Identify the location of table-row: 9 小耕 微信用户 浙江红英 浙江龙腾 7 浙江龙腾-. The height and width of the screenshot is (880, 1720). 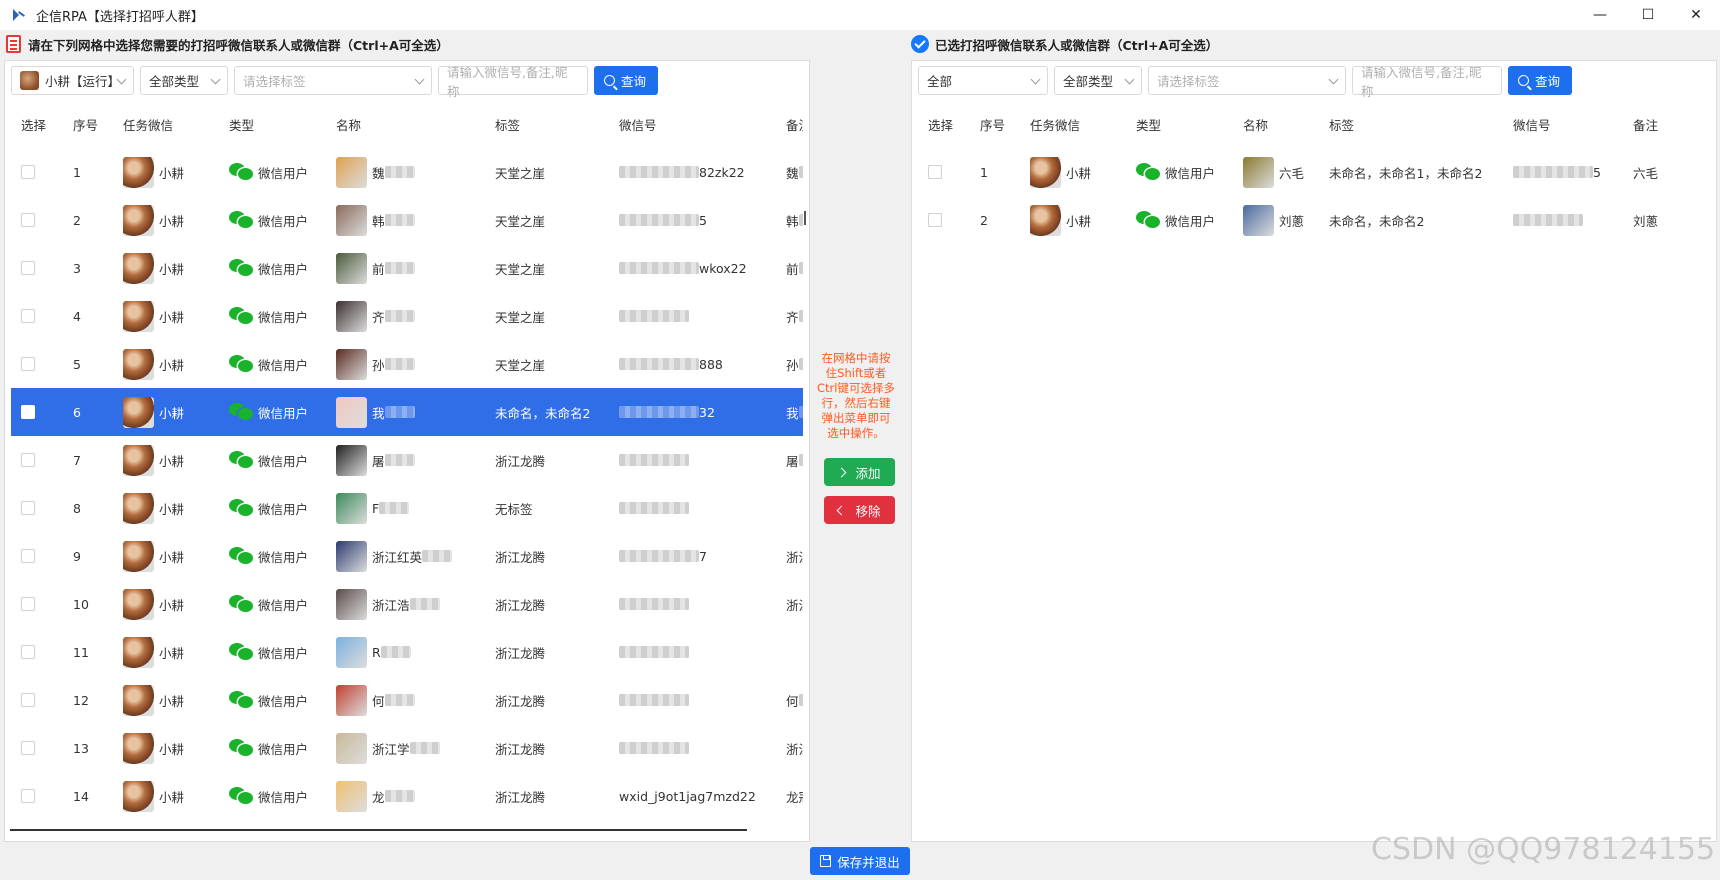
(407, 556).